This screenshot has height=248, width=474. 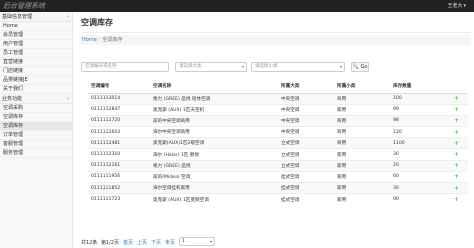 I want to click on cell-stock-qty: 1100, so click(x=416, y=143).